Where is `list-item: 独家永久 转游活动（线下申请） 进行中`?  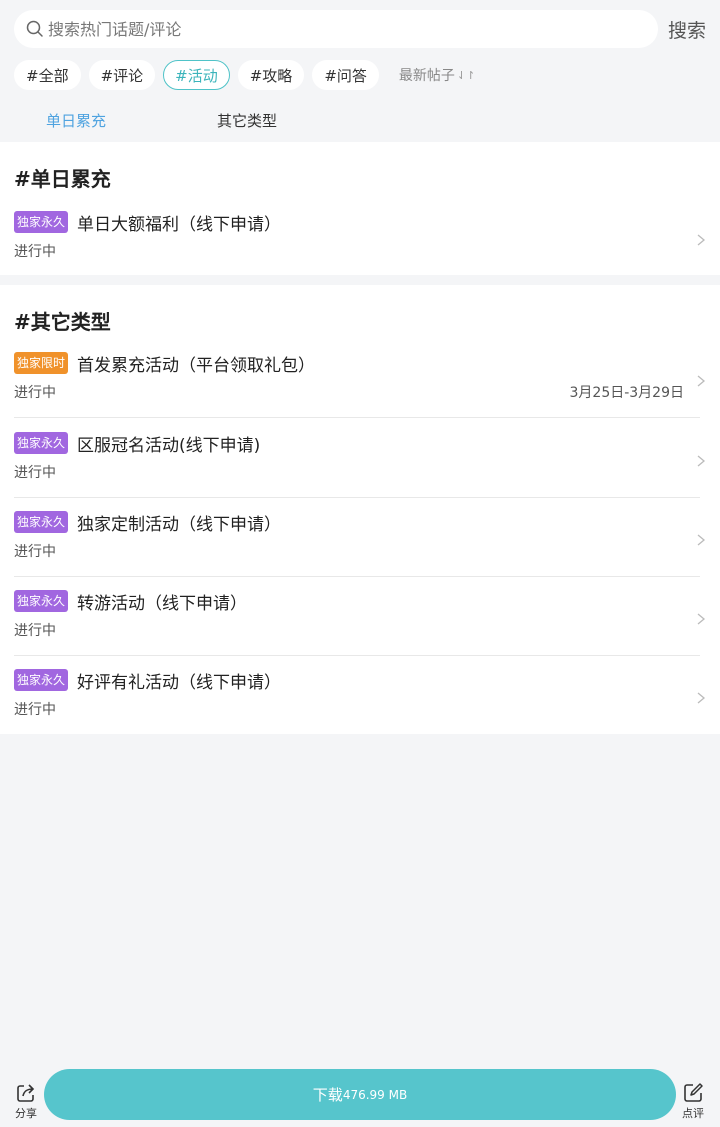 list-item: 独家永久 转游活动（线下申请） 进行中 is located at coordinates (360, 616).